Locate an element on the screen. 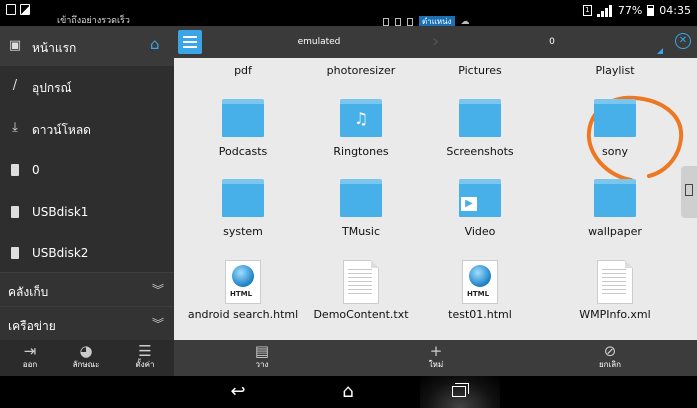 This screenshot has width=697, height=408. quick-access-marquee: เข้าถึงอย่างรวดเร็ว is located at coordinates (93, 21).